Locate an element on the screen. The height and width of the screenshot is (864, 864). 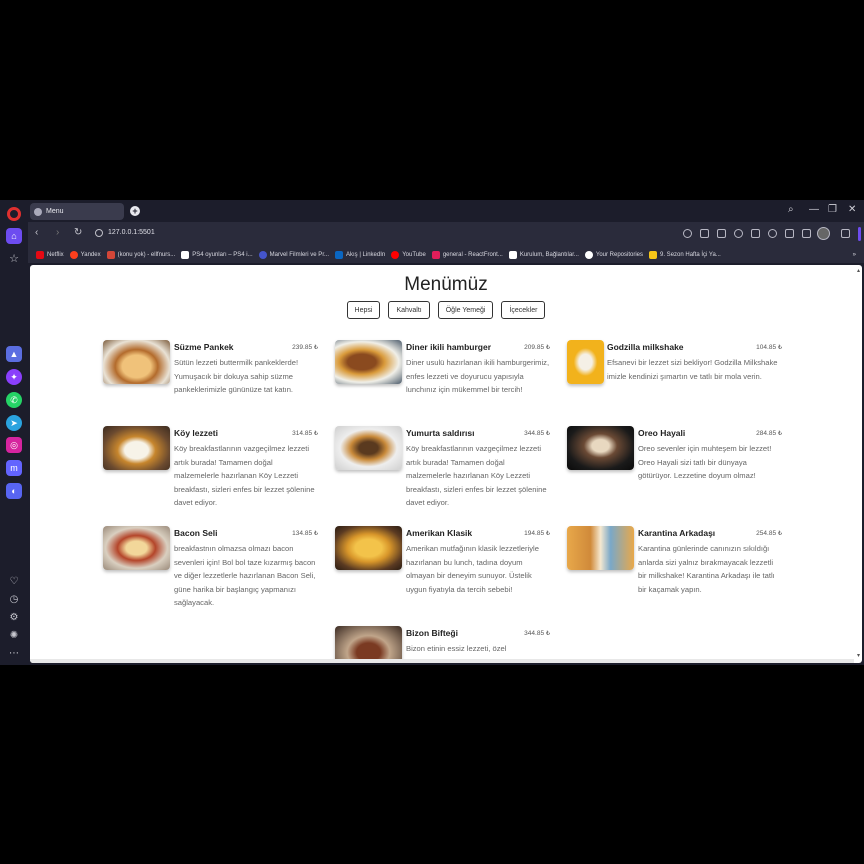
menu-item-title: Köy lezzeti is located at coordinates (196, 433).